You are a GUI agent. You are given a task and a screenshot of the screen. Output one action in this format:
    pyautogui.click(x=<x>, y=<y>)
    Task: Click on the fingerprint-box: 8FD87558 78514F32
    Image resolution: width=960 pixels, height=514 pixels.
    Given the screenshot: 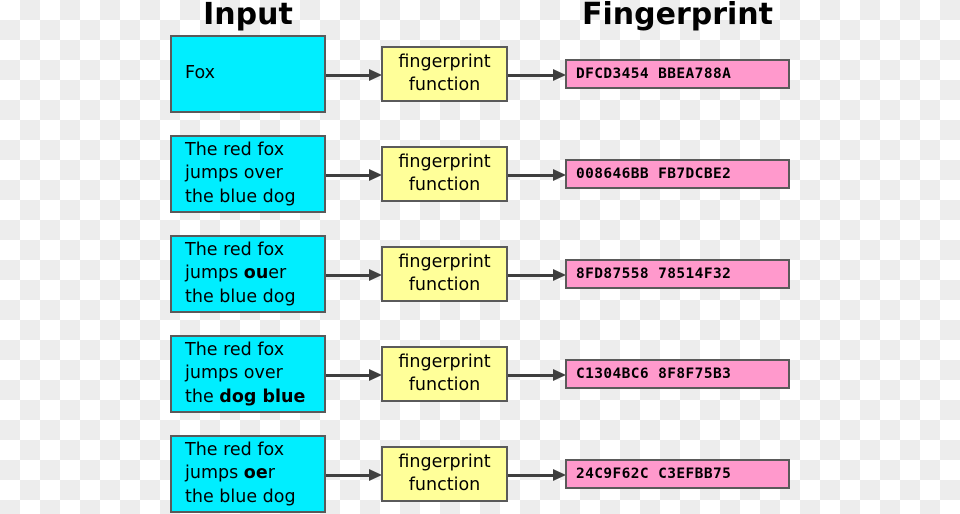 What is the action you would take?
    pyautogui.click(x=677, y=274)
    